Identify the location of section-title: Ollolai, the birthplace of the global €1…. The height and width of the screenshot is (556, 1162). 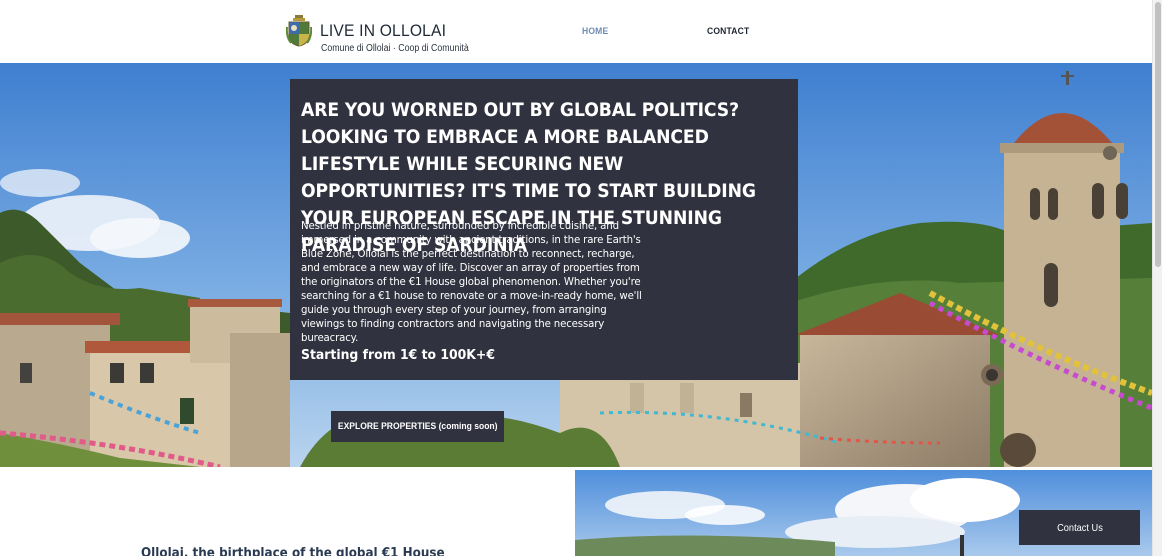
(293, 551).